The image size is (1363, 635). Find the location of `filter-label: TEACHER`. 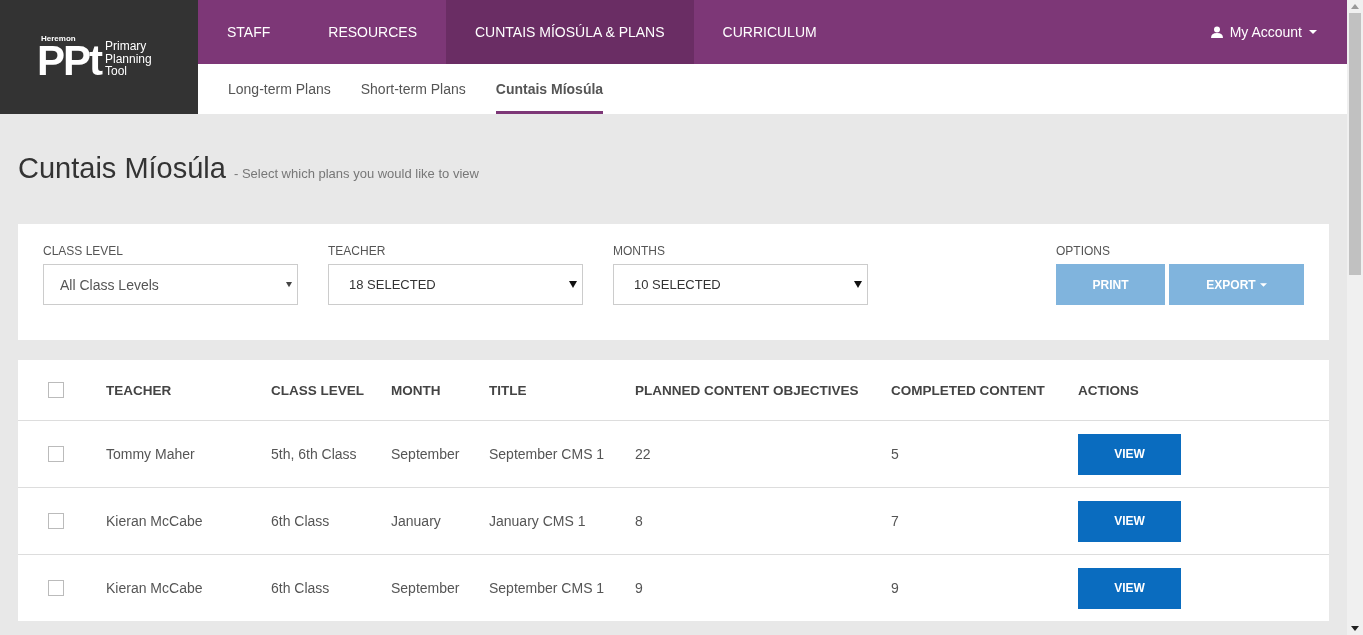

filter-label: TEACHER is located at coordinates (357, 251).